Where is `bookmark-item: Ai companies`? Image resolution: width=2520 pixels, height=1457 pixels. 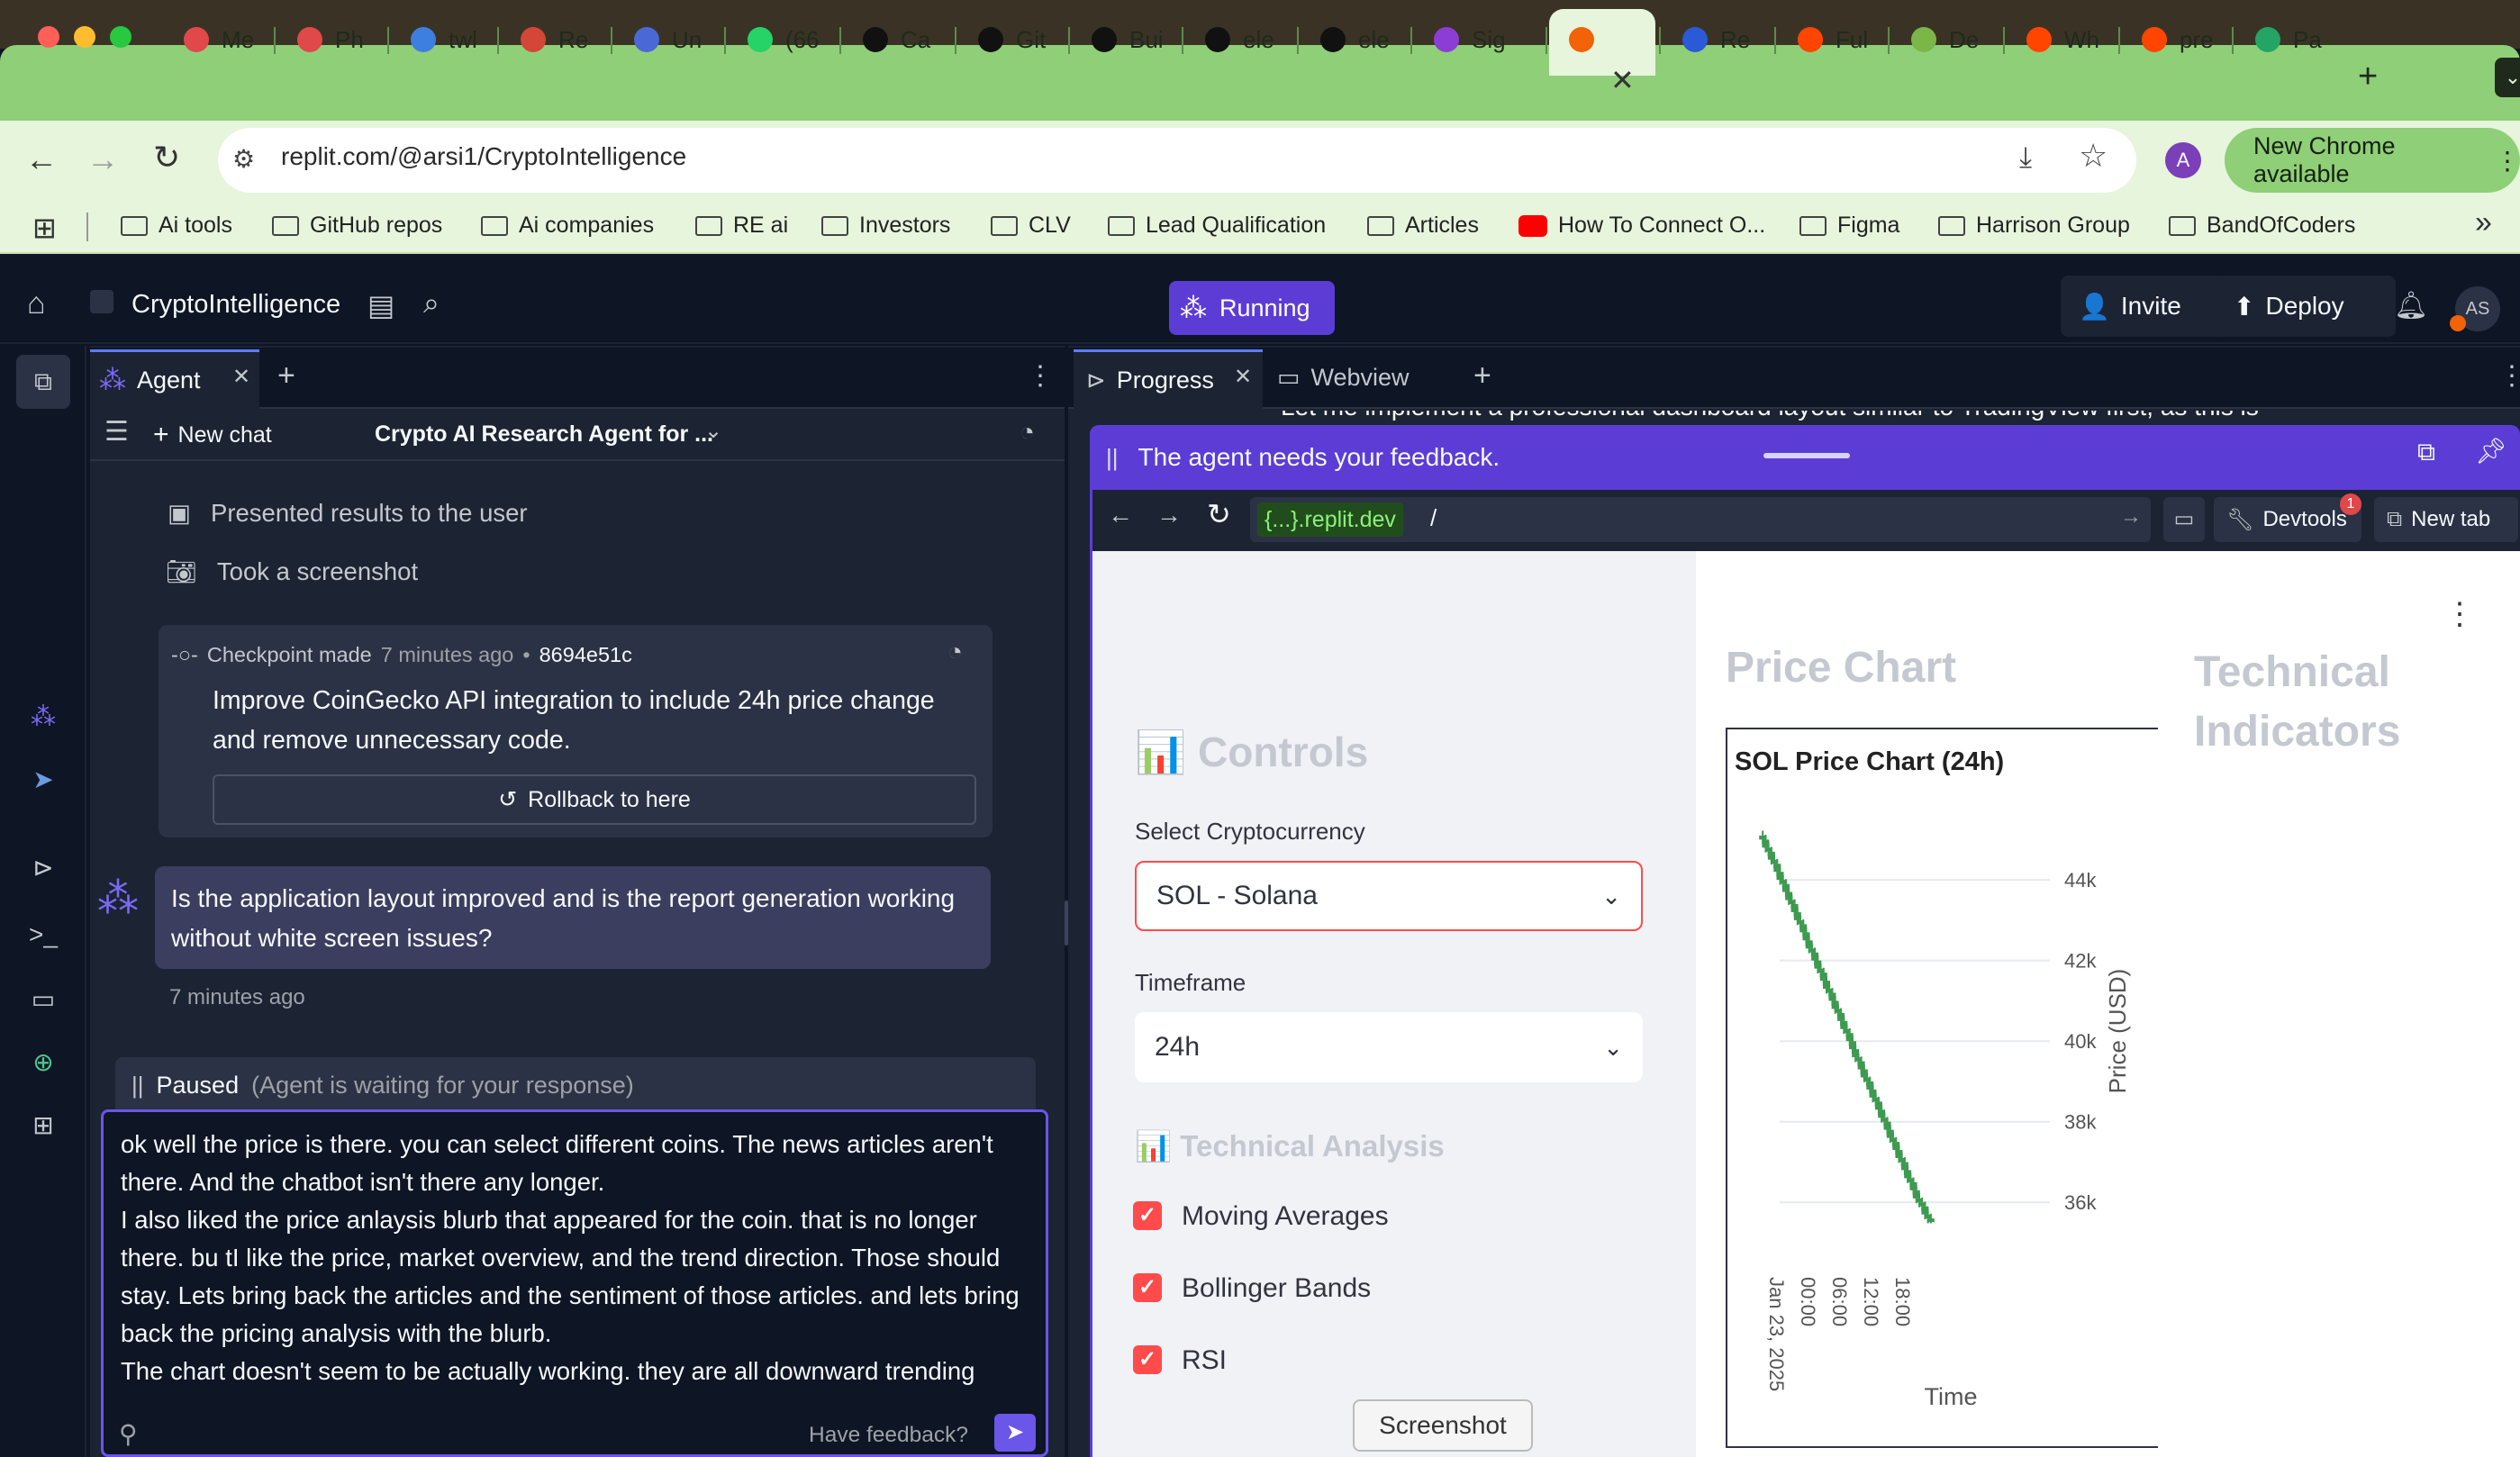 bookmark-item: Ai companies is located at coordinates (567, 226).